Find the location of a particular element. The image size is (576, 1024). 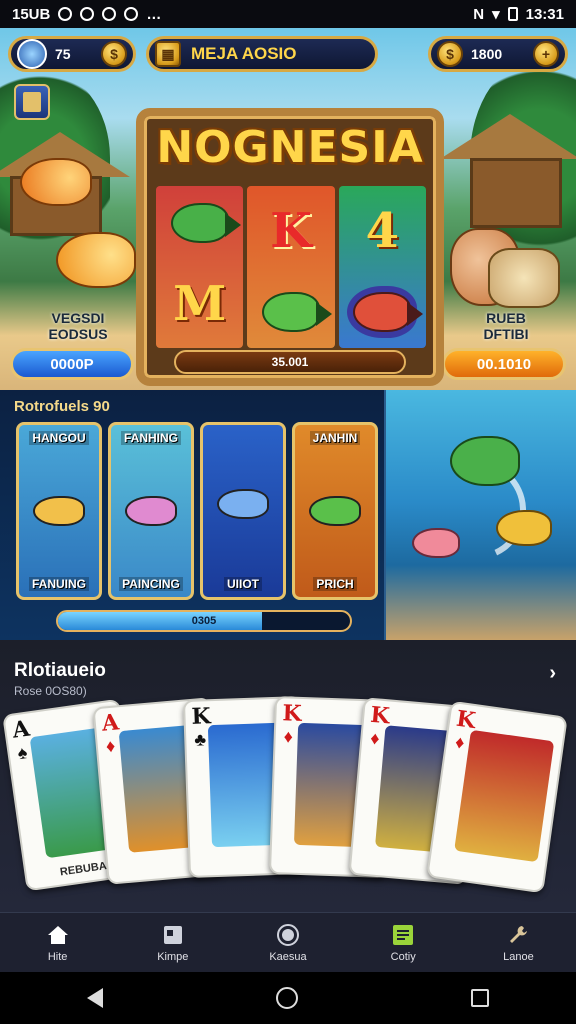

right-promo-label: RUEB DFTIBI is located at coordinates (506, 326).